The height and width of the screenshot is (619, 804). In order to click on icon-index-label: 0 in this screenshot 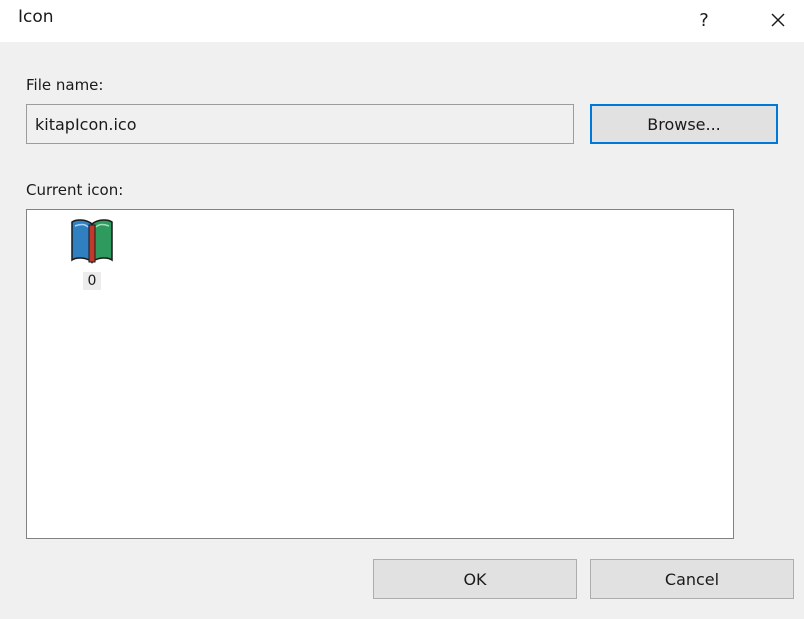, I will do `click(92, 281)`.